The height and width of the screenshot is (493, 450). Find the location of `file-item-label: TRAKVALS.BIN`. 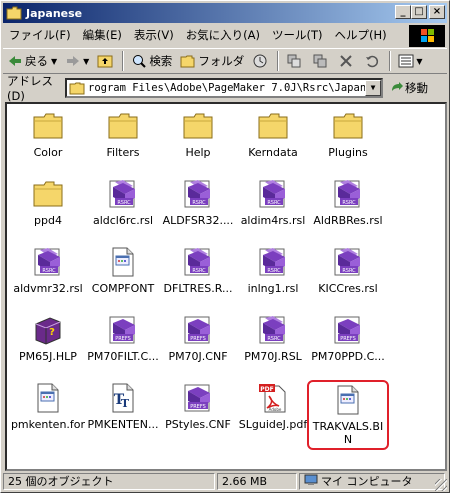

file-item-label: TRAKVALS.BIN is located at coordinates (348, 433).